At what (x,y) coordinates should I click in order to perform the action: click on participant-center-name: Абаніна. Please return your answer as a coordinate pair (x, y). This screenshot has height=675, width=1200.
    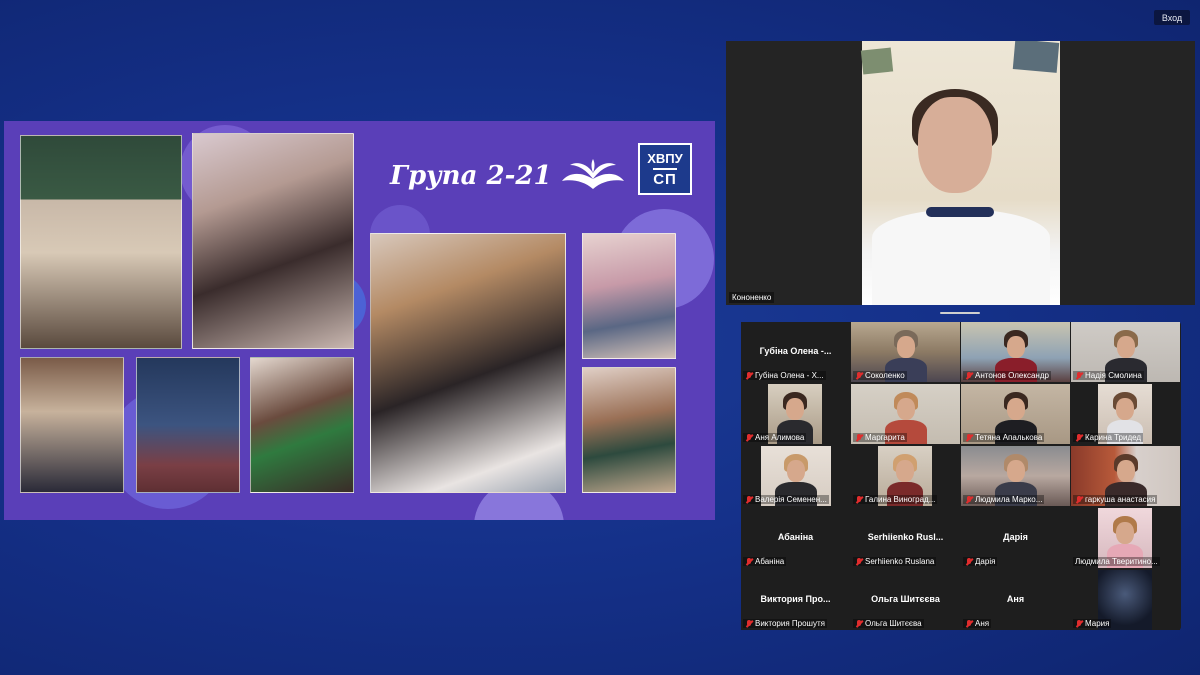
    Looking at the image, I should click on (795, 537).